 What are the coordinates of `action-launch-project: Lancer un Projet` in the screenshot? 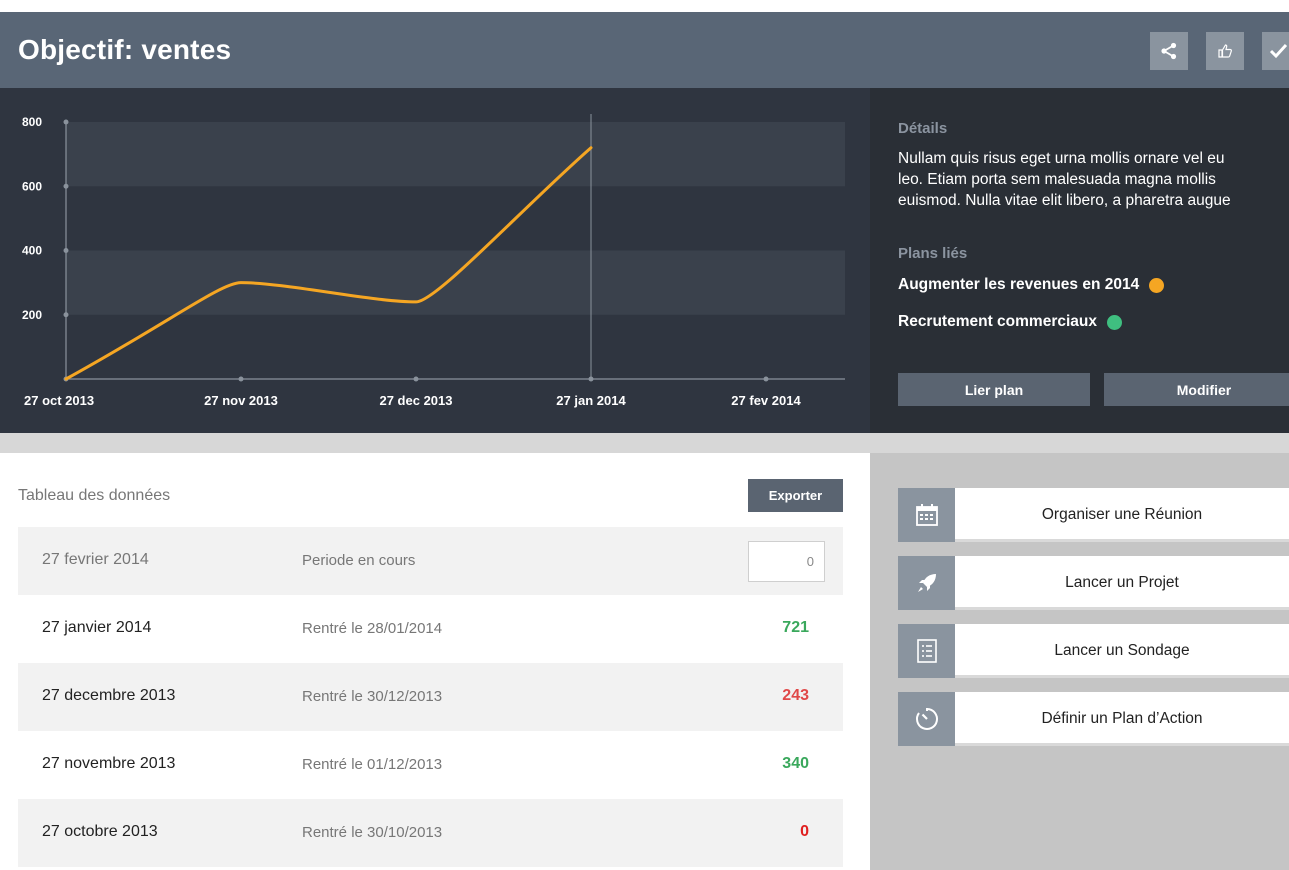 It's located at (1093, 583).